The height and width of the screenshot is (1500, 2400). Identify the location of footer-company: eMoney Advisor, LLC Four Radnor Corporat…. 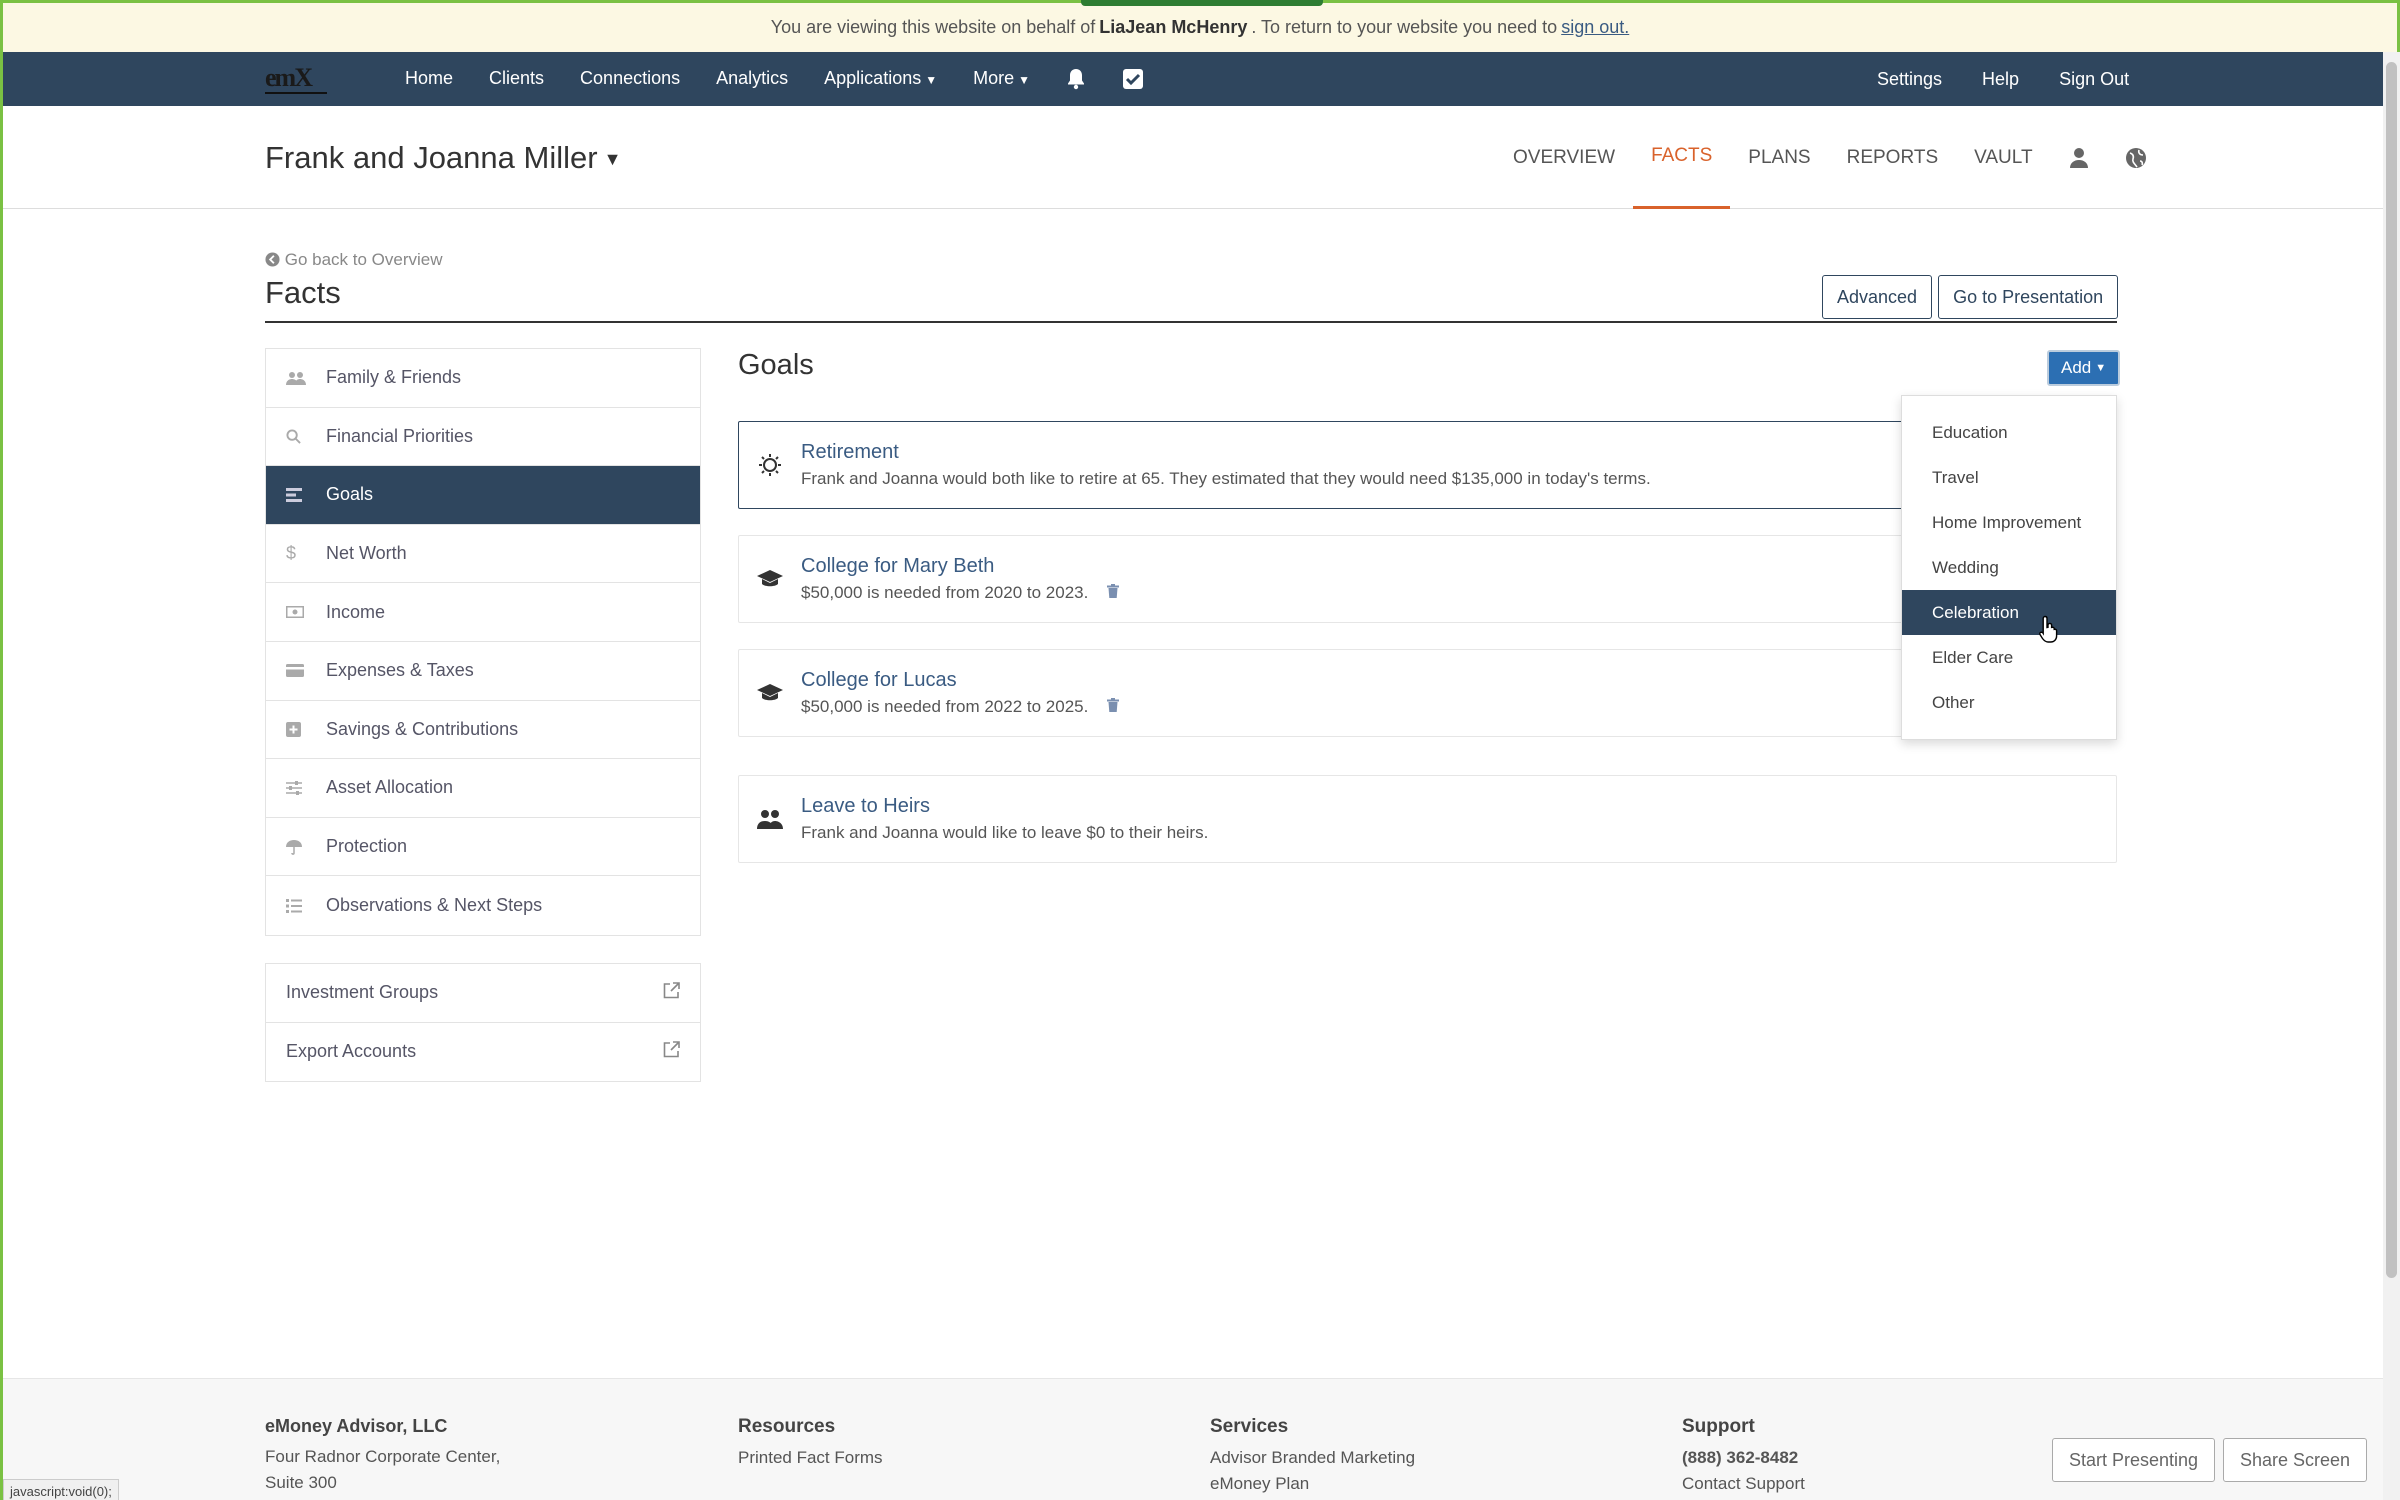
(382, 1457).